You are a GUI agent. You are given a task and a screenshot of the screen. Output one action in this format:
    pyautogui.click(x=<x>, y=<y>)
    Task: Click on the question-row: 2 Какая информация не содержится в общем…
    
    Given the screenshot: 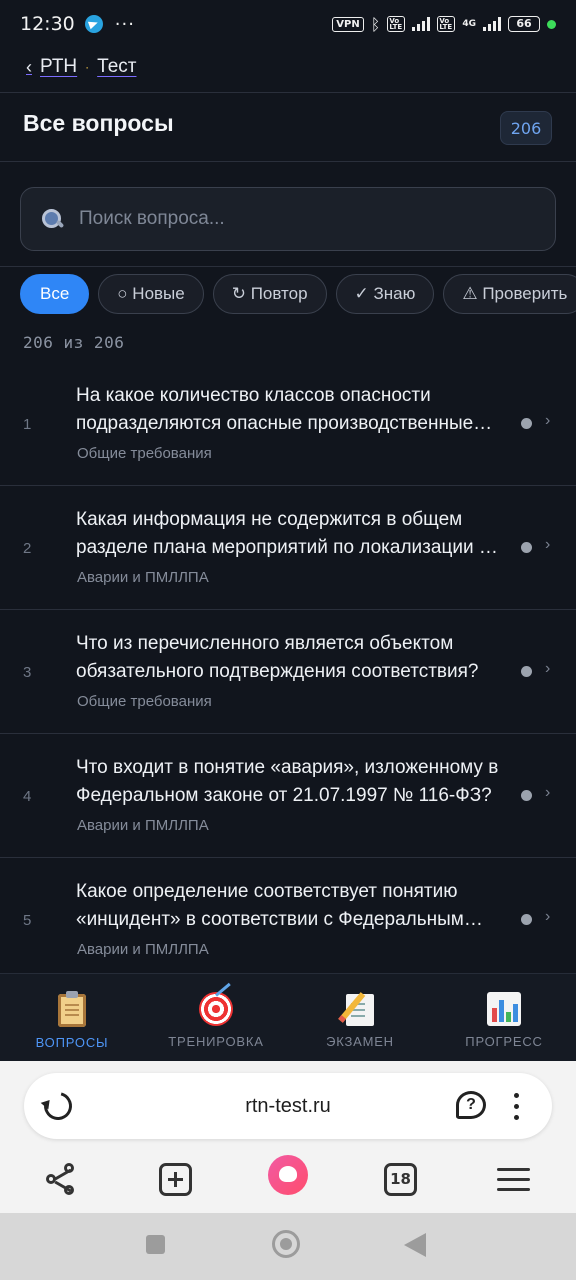 What is the action you would take?
    pyautogui.click(x=288, y=548)
    